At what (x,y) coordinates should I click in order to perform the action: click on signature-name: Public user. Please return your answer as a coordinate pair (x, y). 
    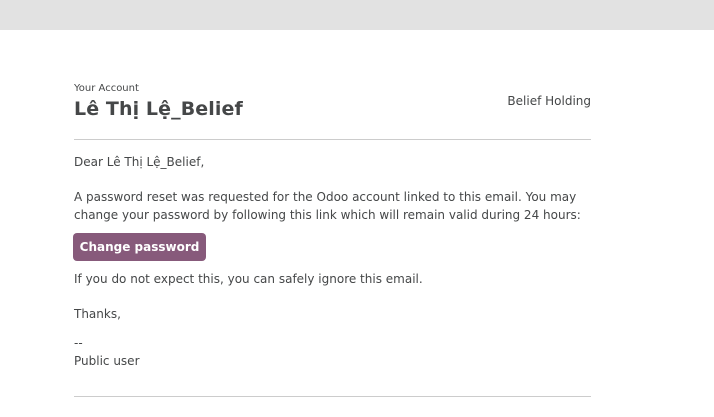
    Looking at the image, I should click on (107, 361).